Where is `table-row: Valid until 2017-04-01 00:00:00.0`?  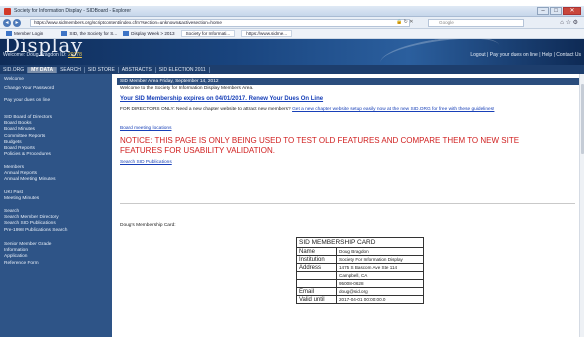 table-row: Valid until 2017-04-01 00:00:00.0 is located at coordinates (360, 299).